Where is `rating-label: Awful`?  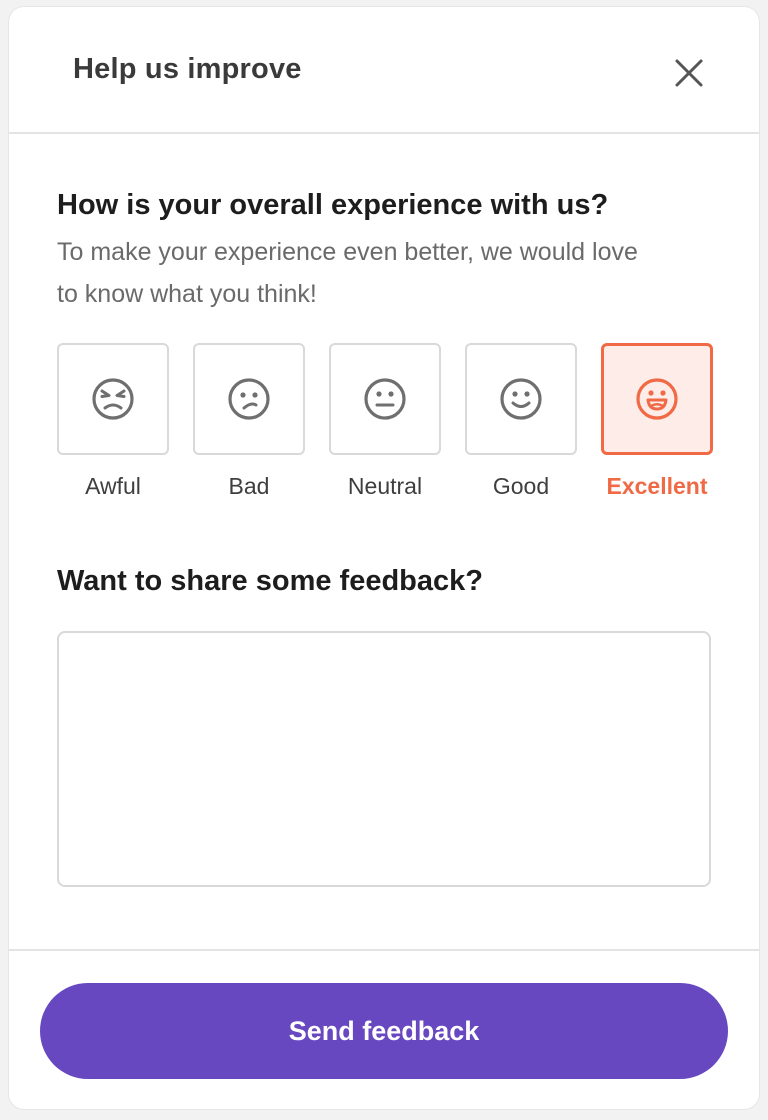 rating-label: Awful is located at coordinates (113, 486).